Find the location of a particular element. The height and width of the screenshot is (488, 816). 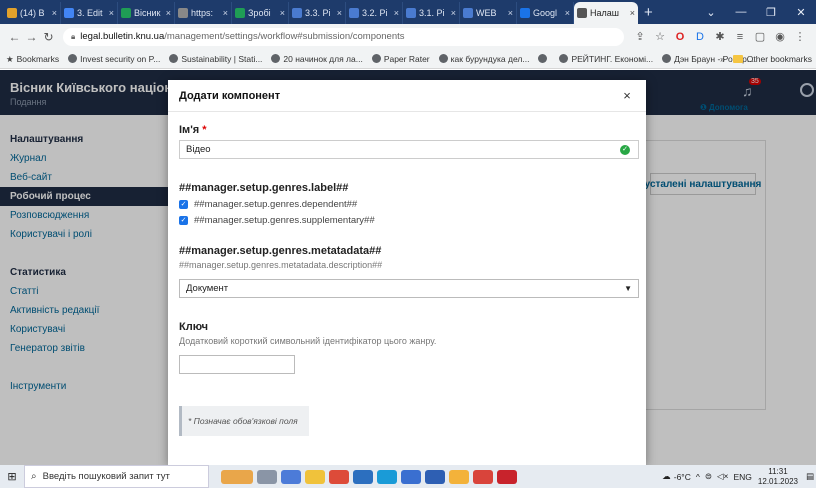

cloud-icon: ☁ is located at coordinates (666, 476).